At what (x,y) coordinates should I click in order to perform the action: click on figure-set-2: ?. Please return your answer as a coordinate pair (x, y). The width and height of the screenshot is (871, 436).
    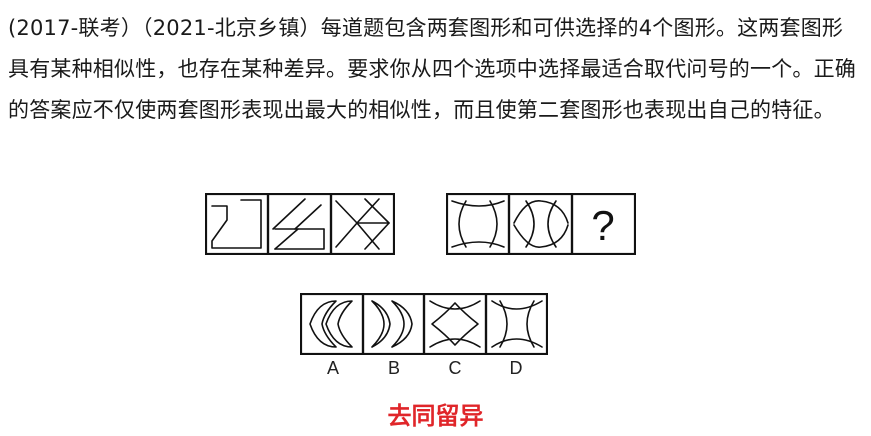
    Looking at the image, I should click on (541, 224).